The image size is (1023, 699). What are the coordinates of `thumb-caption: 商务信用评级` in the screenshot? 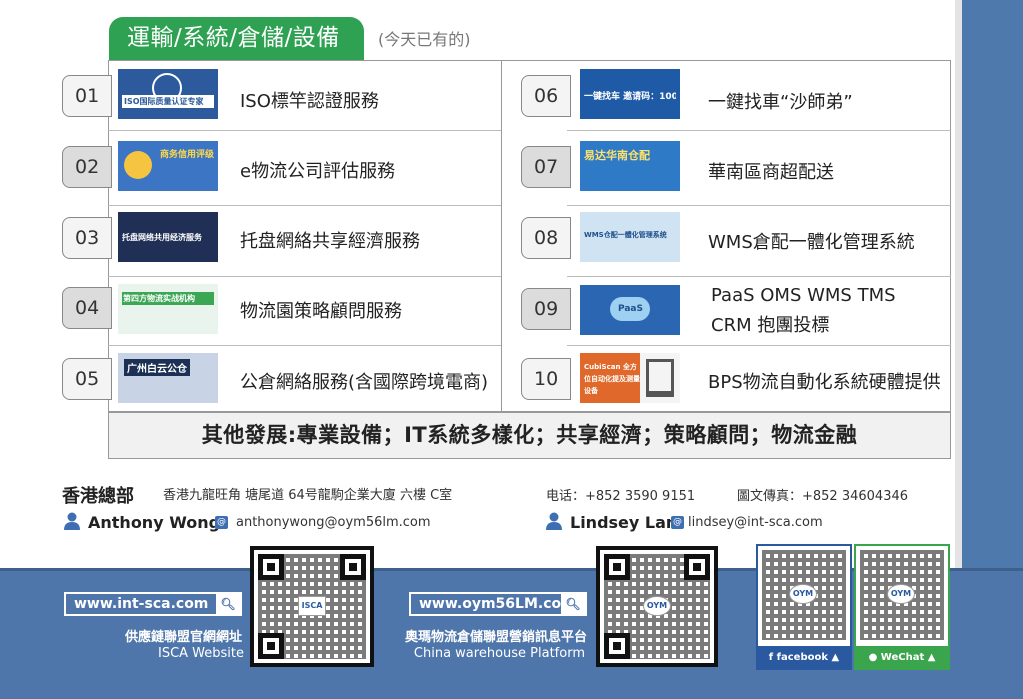 It's located at (187, 155).